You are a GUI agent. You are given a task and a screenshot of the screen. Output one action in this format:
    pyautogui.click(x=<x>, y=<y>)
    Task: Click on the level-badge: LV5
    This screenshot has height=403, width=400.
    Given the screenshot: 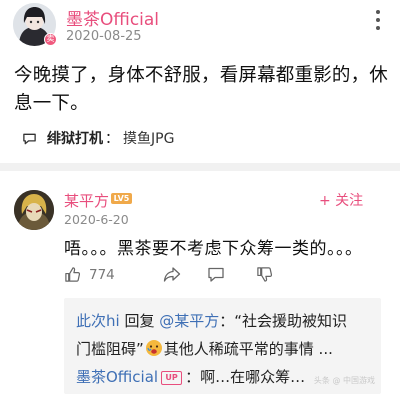 What is the action you would take?
    pyautogui.click(x=121, y=198)
    